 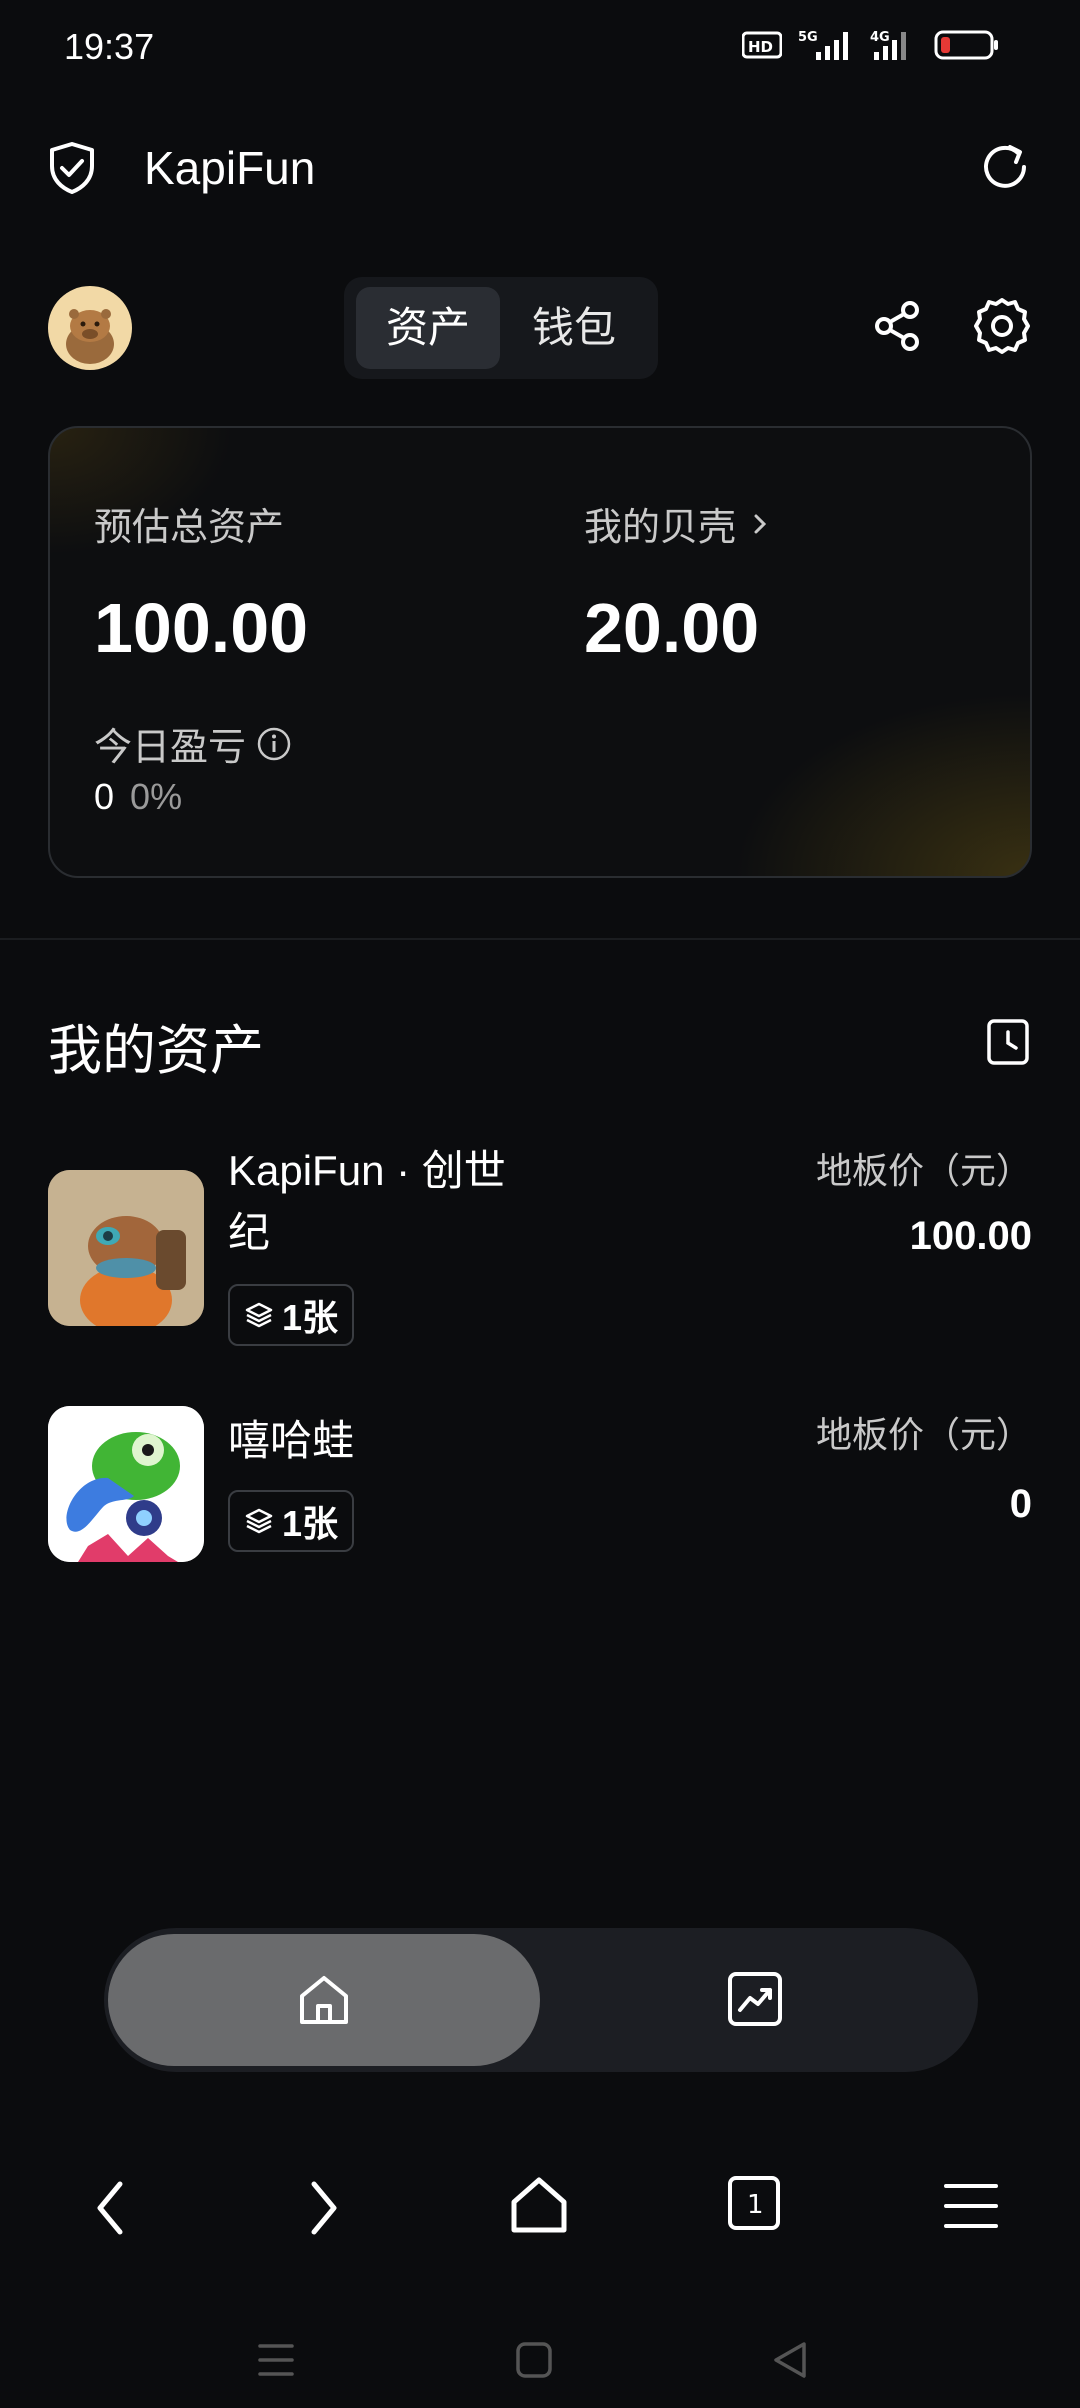 I want to click on svg-text: 5G, so click(x=808, y=37).